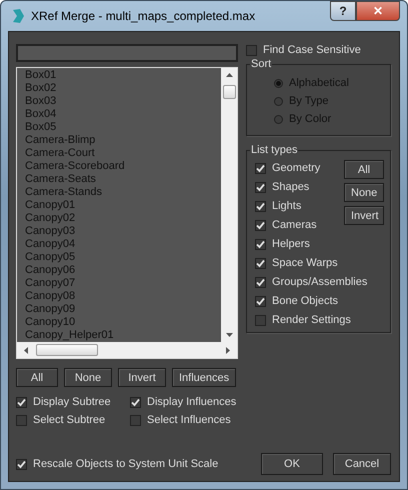 The height and width of the screenshot is (490, 408). What do you see at coordinates (291, 187) in the screenshot?
I see `checkbox-label: Shapes` at bounding box center [291, 187].